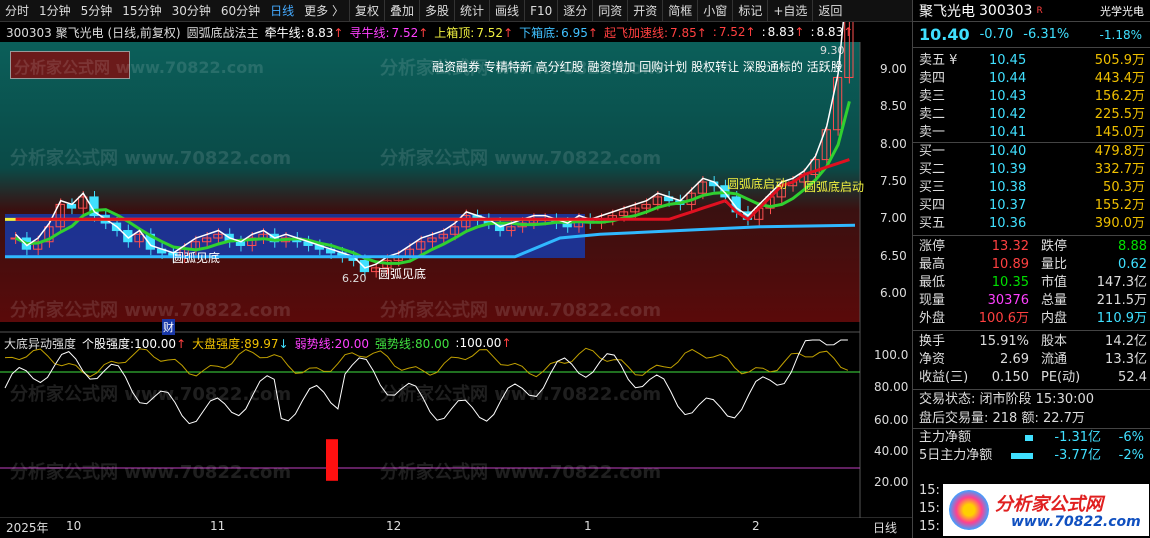  What do you see at coordinates (1031, 447) in the screenshot?
I see `fund-flow: 主力净额 -1.31亿 -6% 5日主力净额 -3.77亿 -2%` at bounding box center [1031, 447].